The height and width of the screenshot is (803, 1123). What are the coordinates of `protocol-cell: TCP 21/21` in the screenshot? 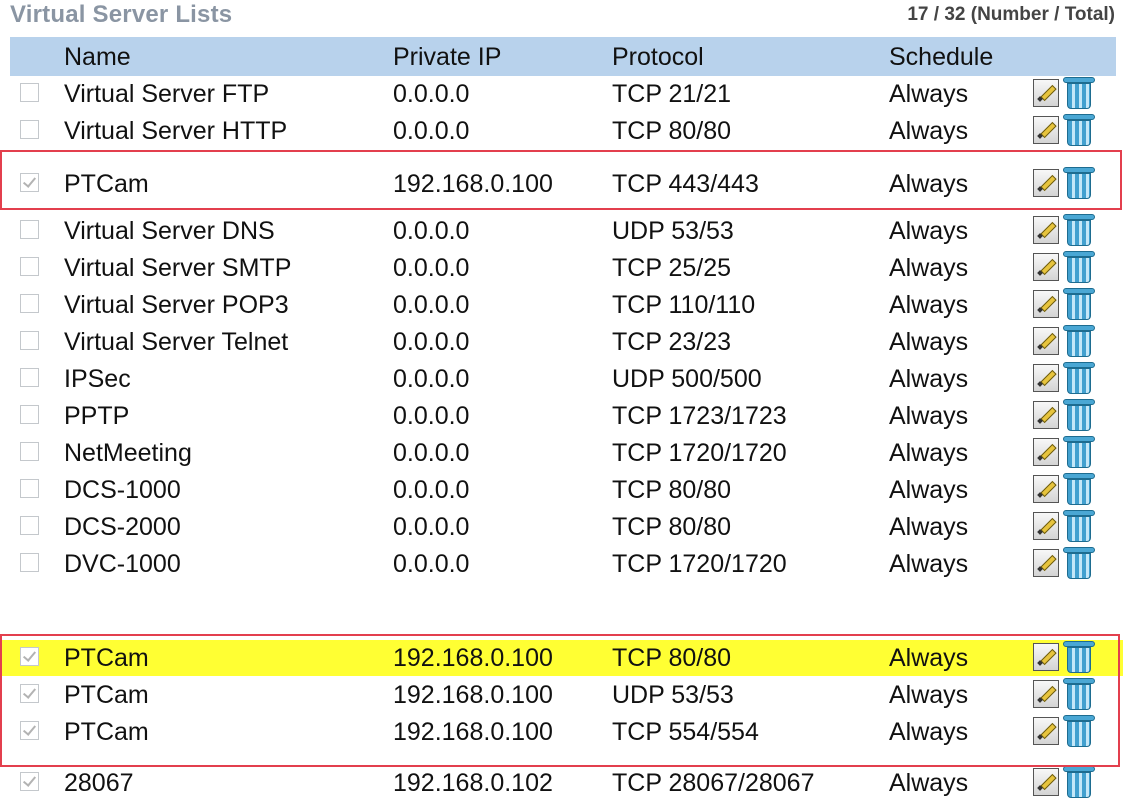 It's located at (672, 94).